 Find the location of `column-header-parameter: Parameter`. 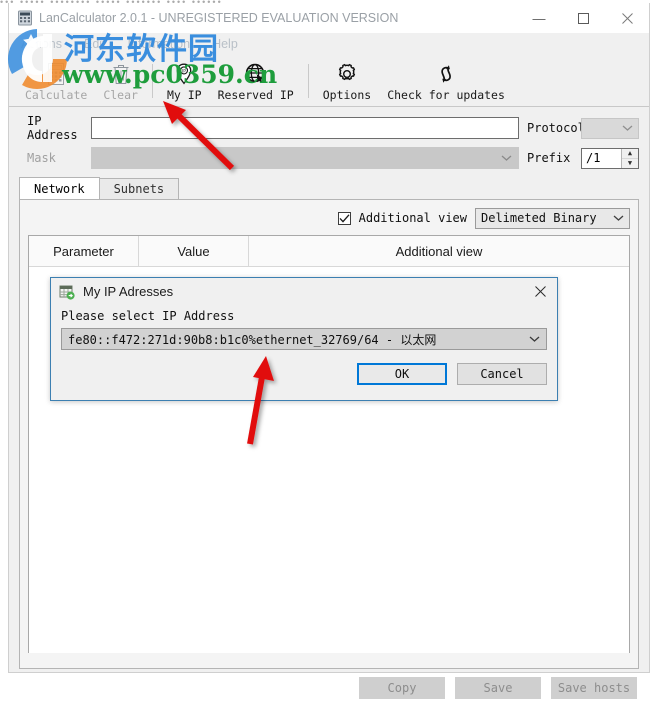

column-header-parameter: Parameter is located at coordinates (84, 251).